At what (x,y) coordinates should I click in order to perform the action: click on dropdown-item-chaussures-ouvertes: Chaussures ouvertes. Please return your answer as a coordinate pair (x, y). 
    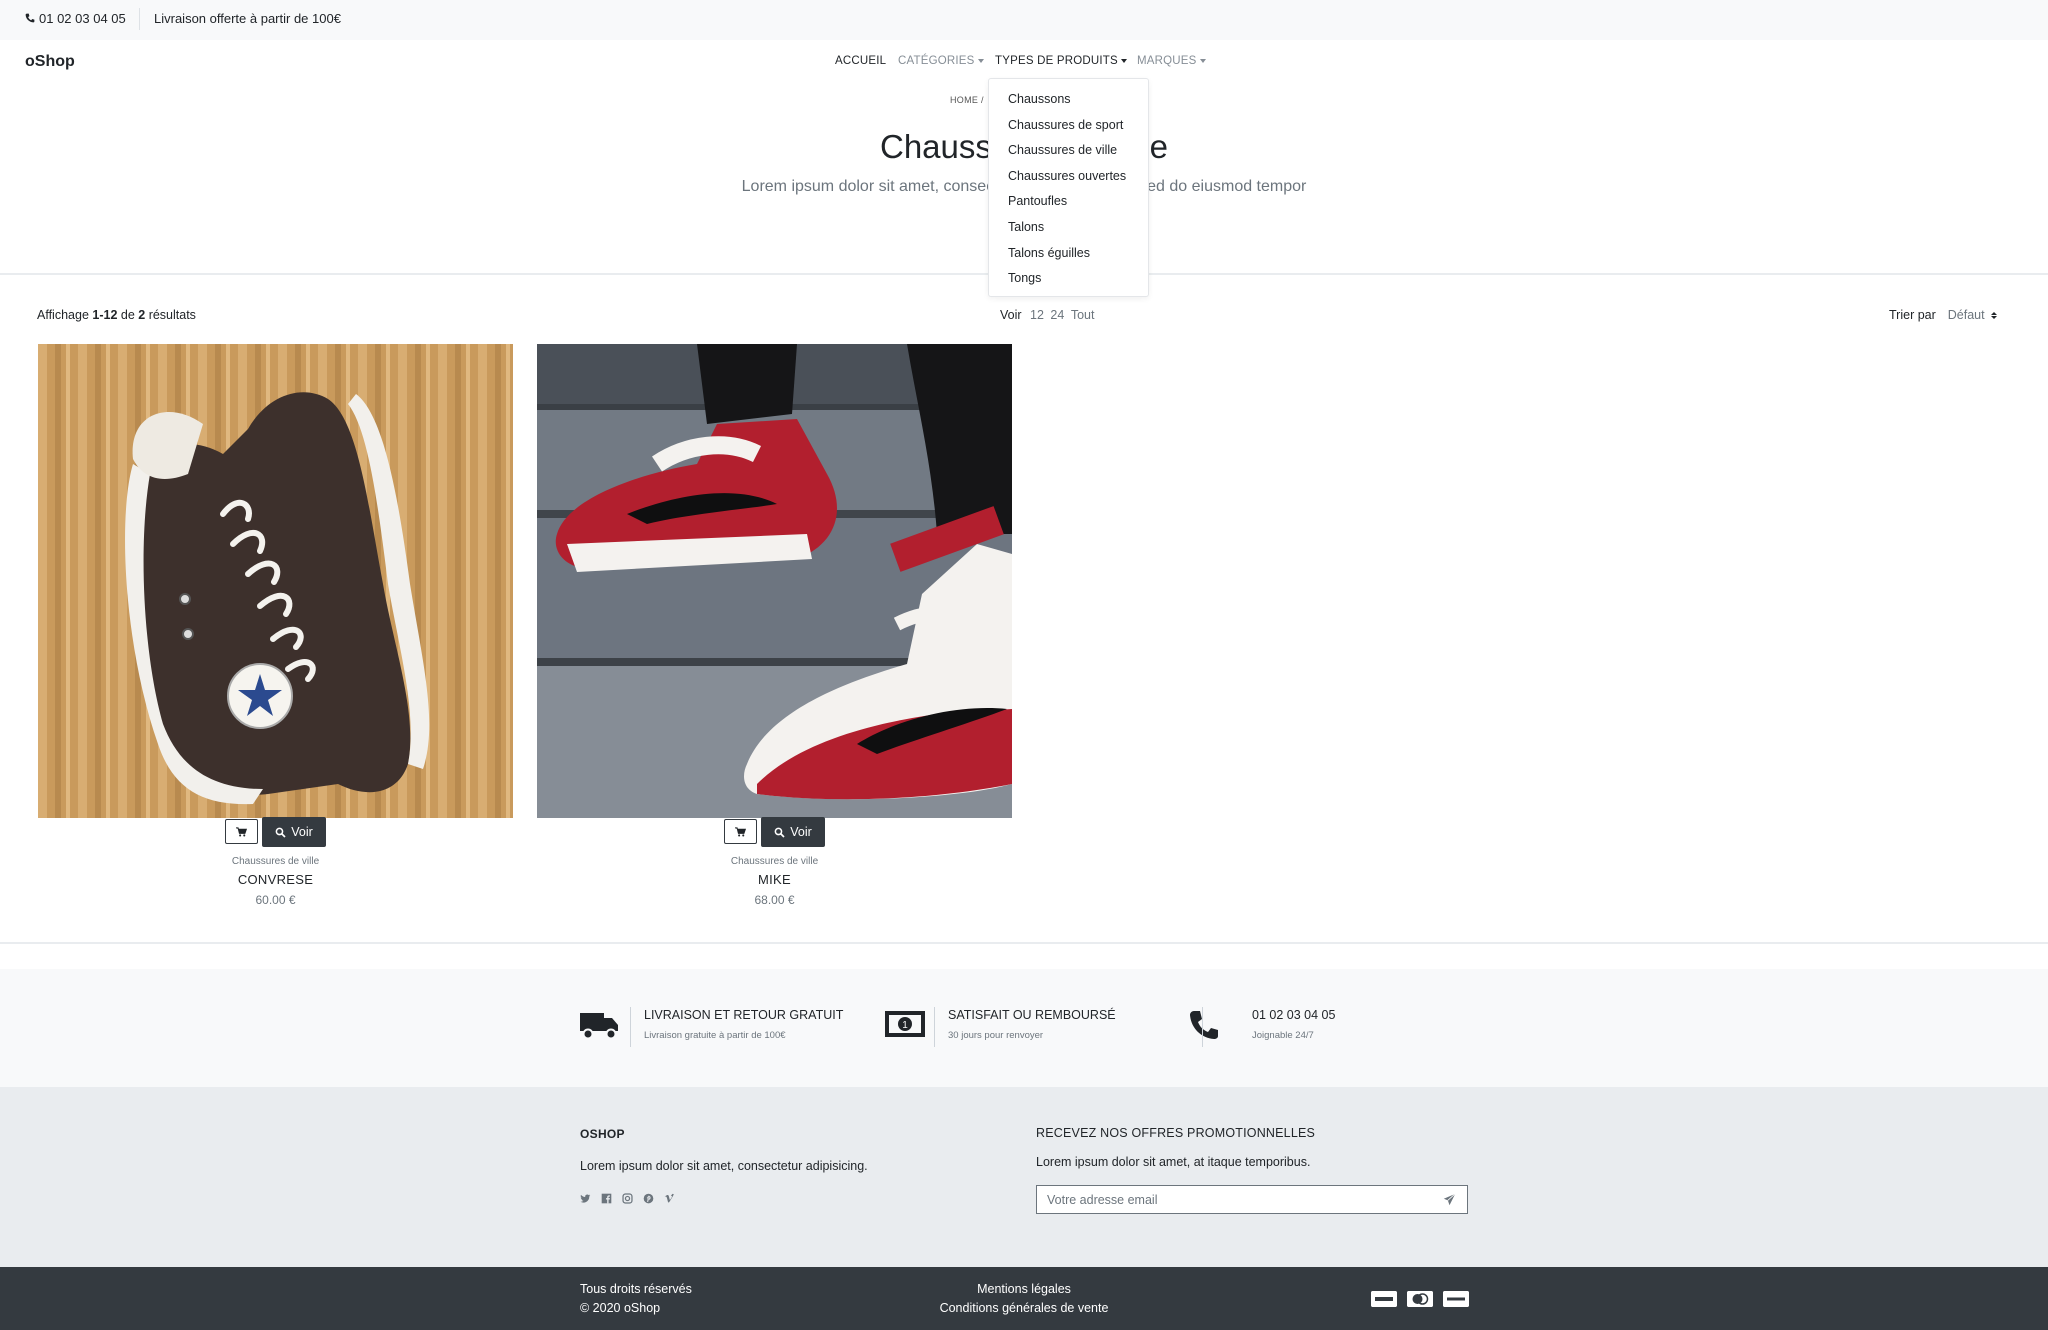
    Looking at the image, I should click on (1068, 179).